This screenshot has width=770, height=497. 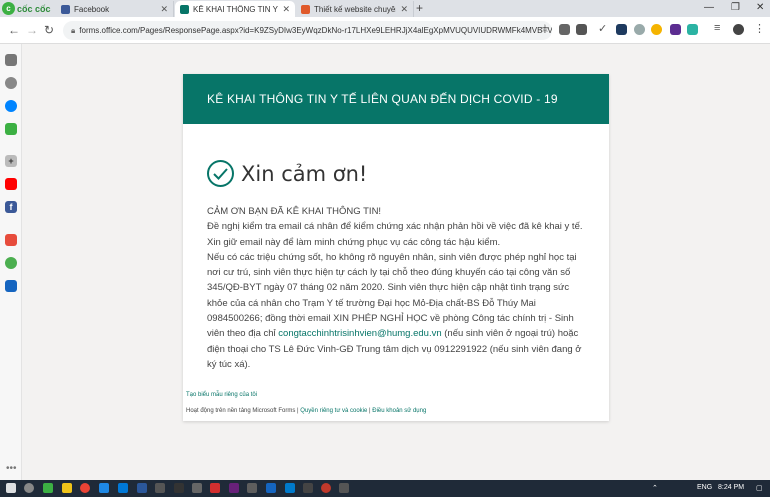 What do you see at coordinates (67, 488) in the screenshot?
I see `file-explorer-icon` at bounding box center [67, 488].